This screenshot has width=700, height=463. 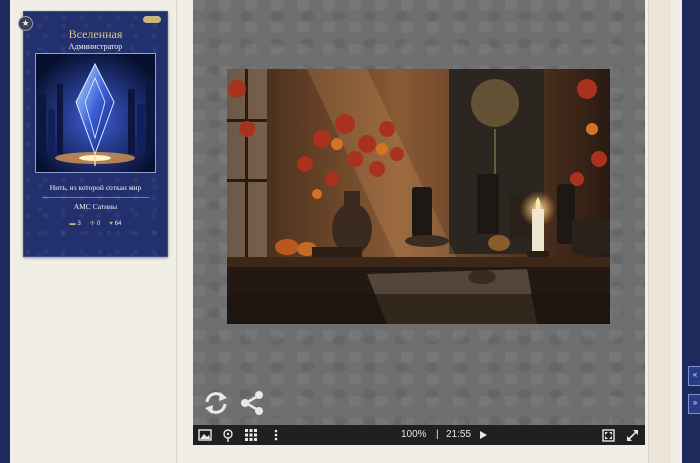 I want to click on message-icon: ▬, so click(x=72, y=223).